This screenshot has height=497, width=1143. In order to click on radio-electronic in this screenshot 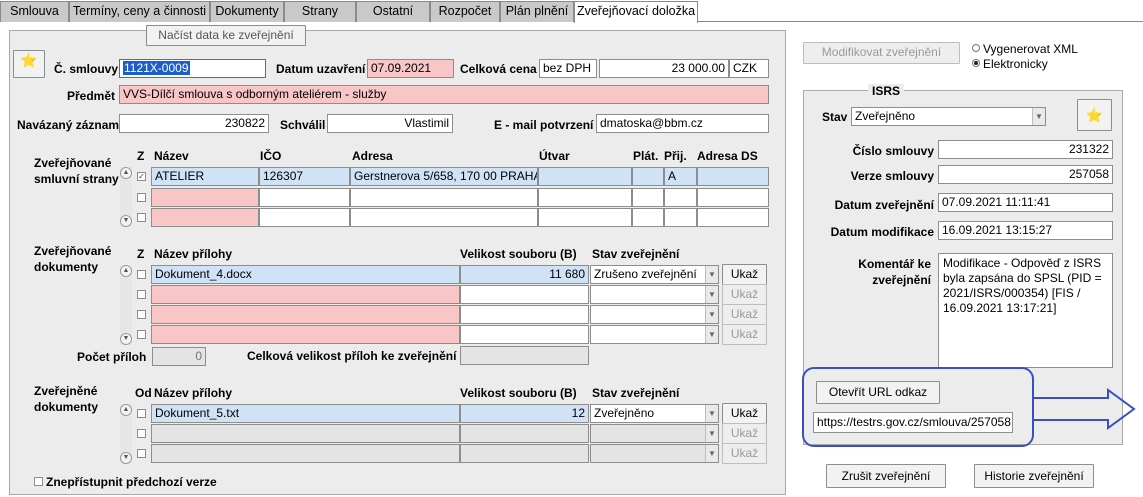, I will do `click(976, 63)`.